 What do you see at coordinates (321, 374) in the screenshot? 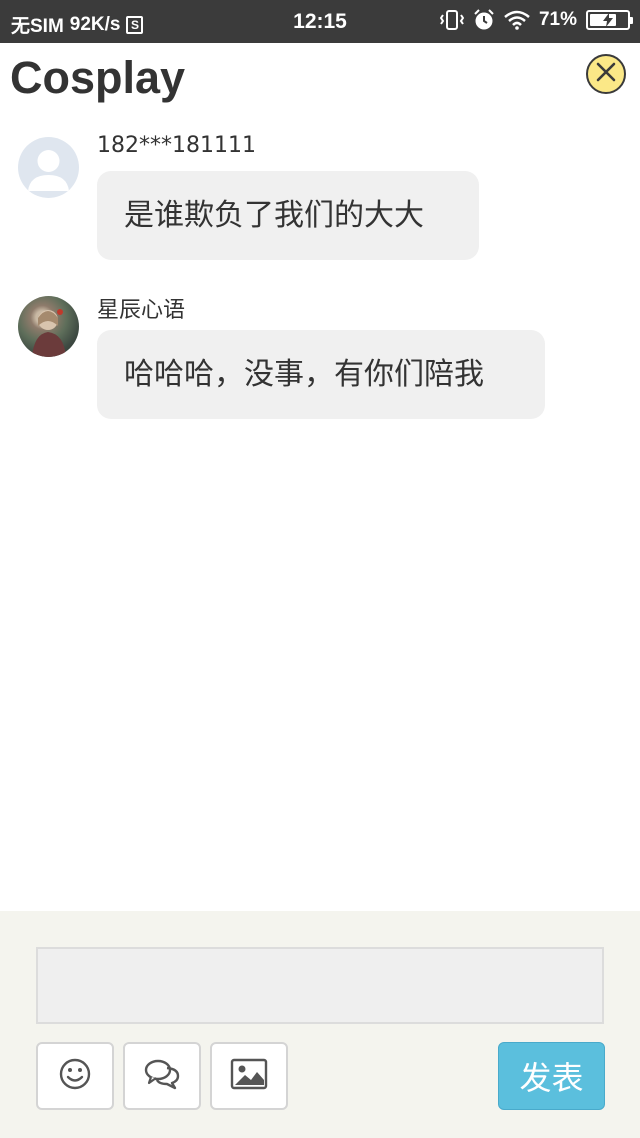
I see `message-bubble: 哈哈哈，没事，有你们陪我` at bounding box center [321, 374].